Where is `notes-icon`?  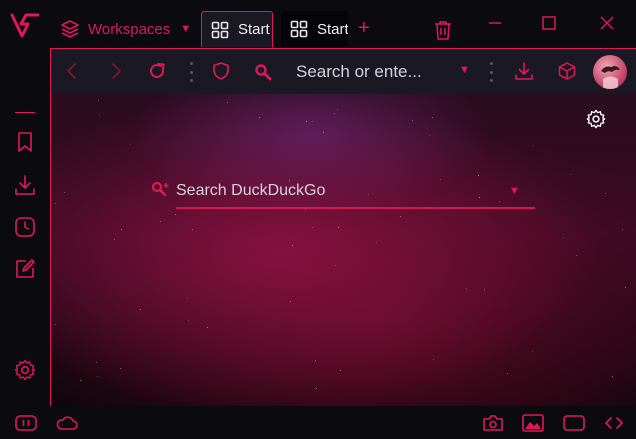
notes-icon is located at coordinates (25, 269).